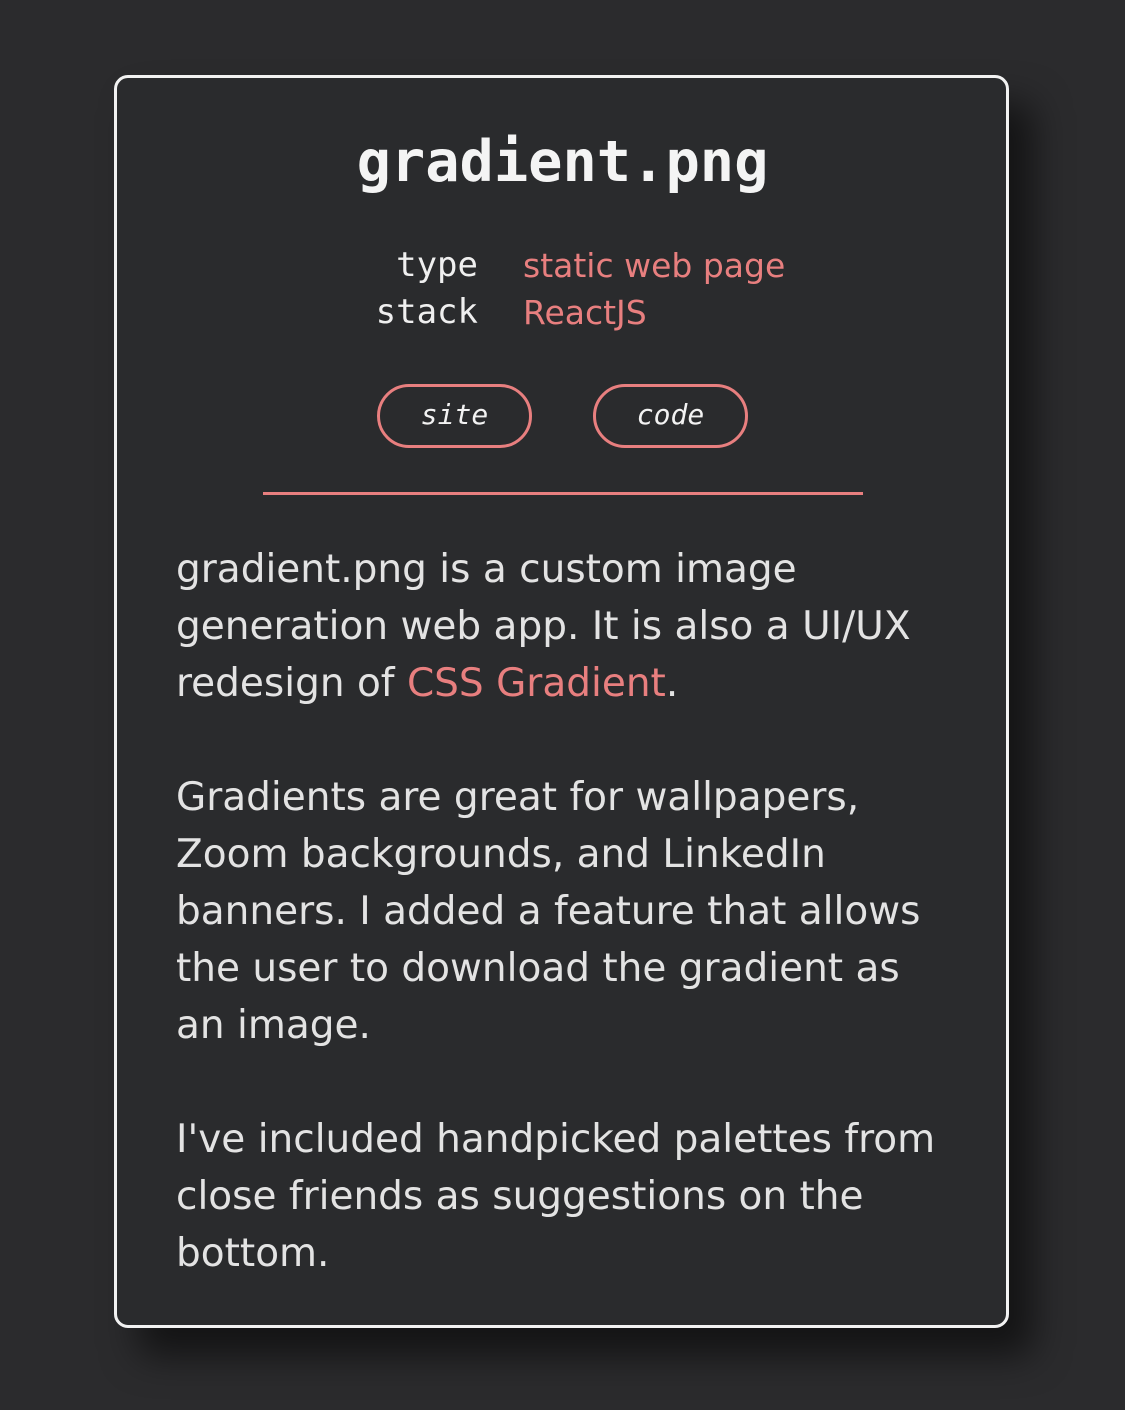  I want to click on meta-value-type: static web page, so click(654, 265).